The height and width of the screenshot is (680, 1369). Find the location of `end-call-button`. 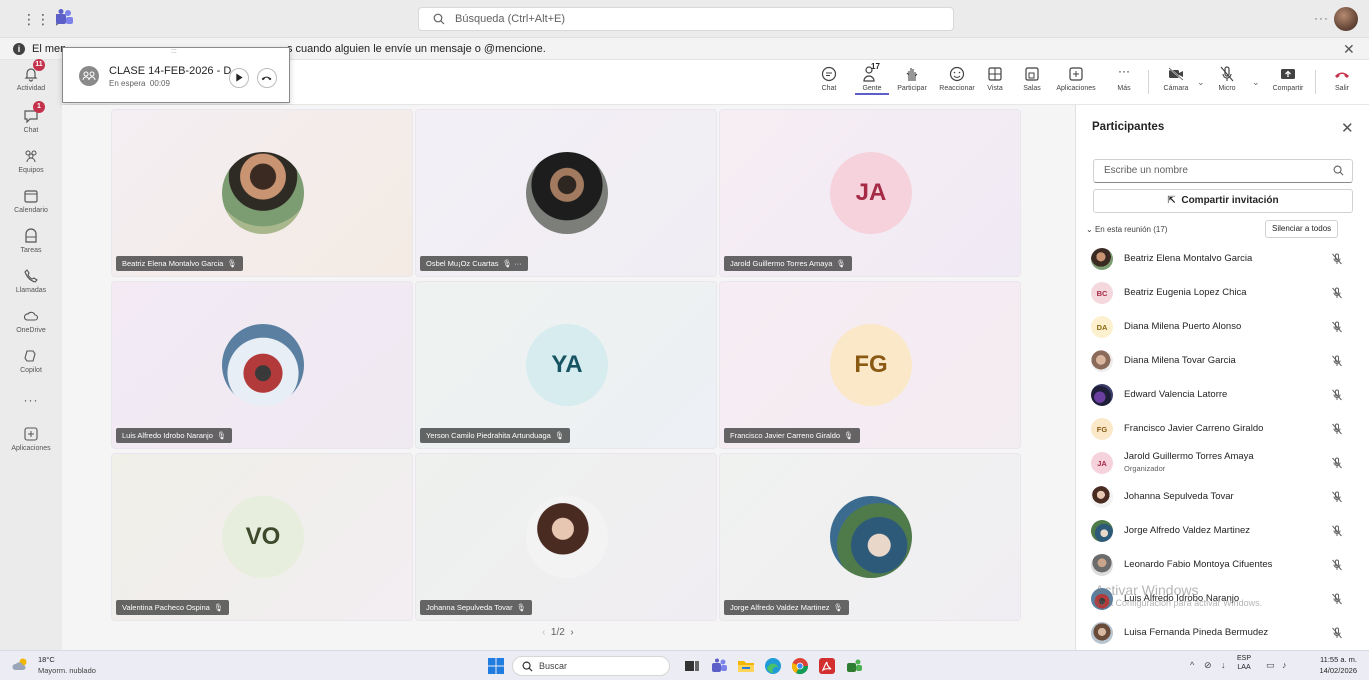

end-call-button is located at coordinates (267, 78).